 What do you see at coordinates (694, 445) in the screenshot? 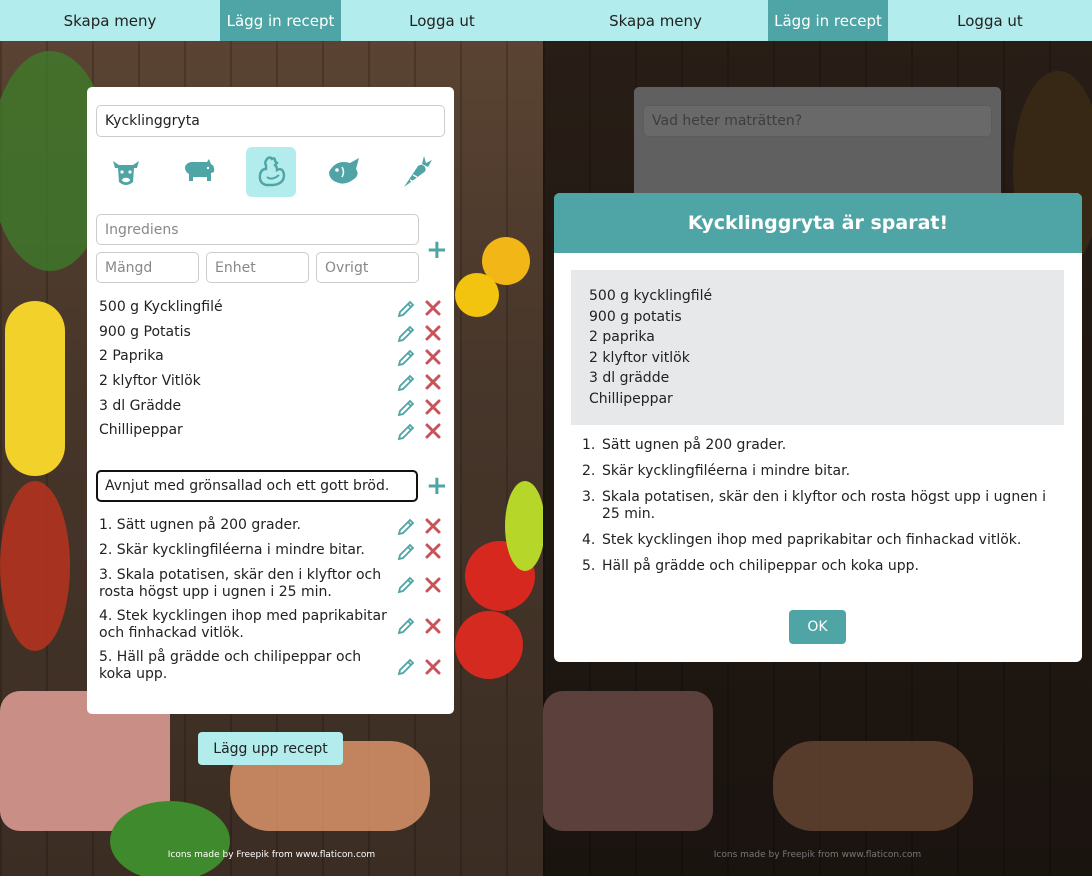
I see `step-text: Sätt ugnen på 200 grader.` at bounding box center [694, 445].